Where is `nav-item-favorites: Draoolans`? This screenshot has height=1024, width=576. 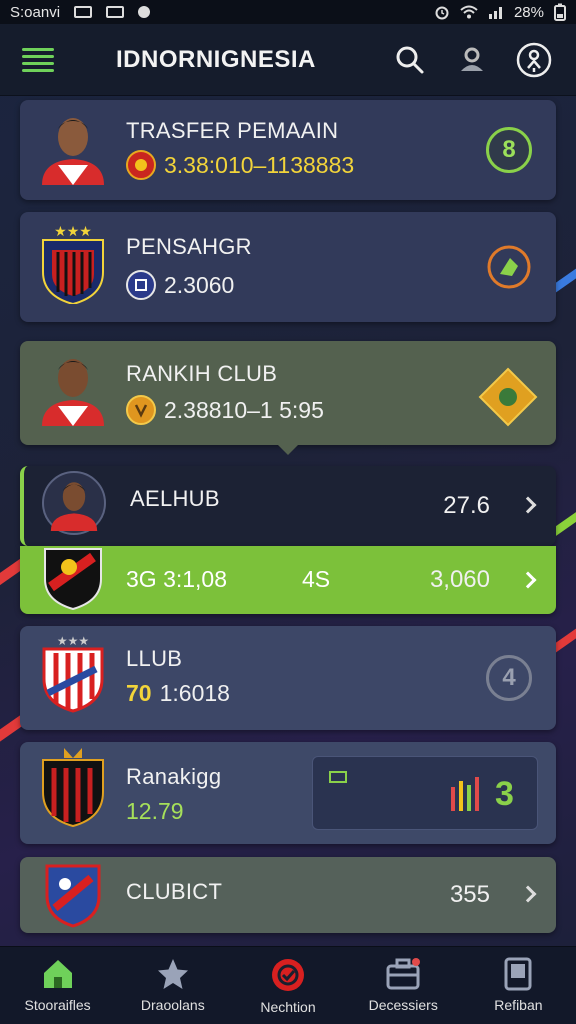
nav-item-favorites: Draoolans is located at coordinates (172, 985).